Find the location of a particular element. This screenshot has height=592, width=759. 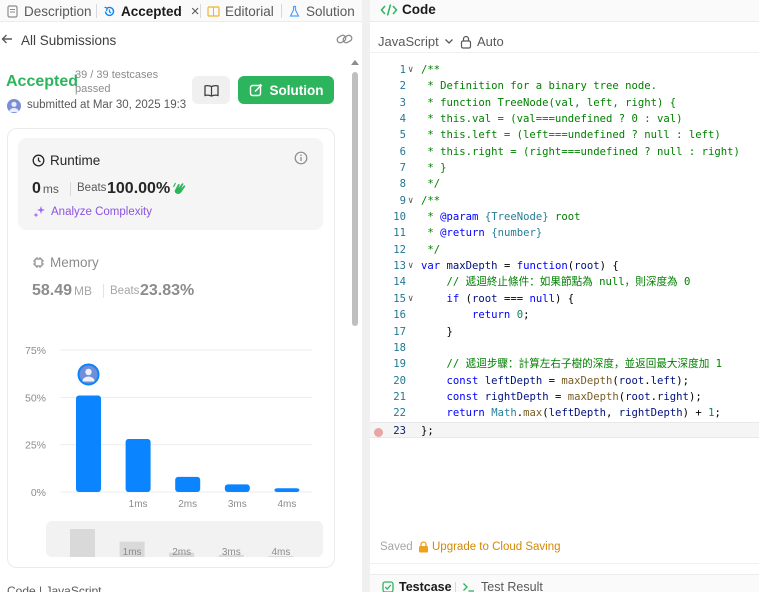

code-text: const leftDepth = maxDepth(root.left); is located at coordinates (567, 380).